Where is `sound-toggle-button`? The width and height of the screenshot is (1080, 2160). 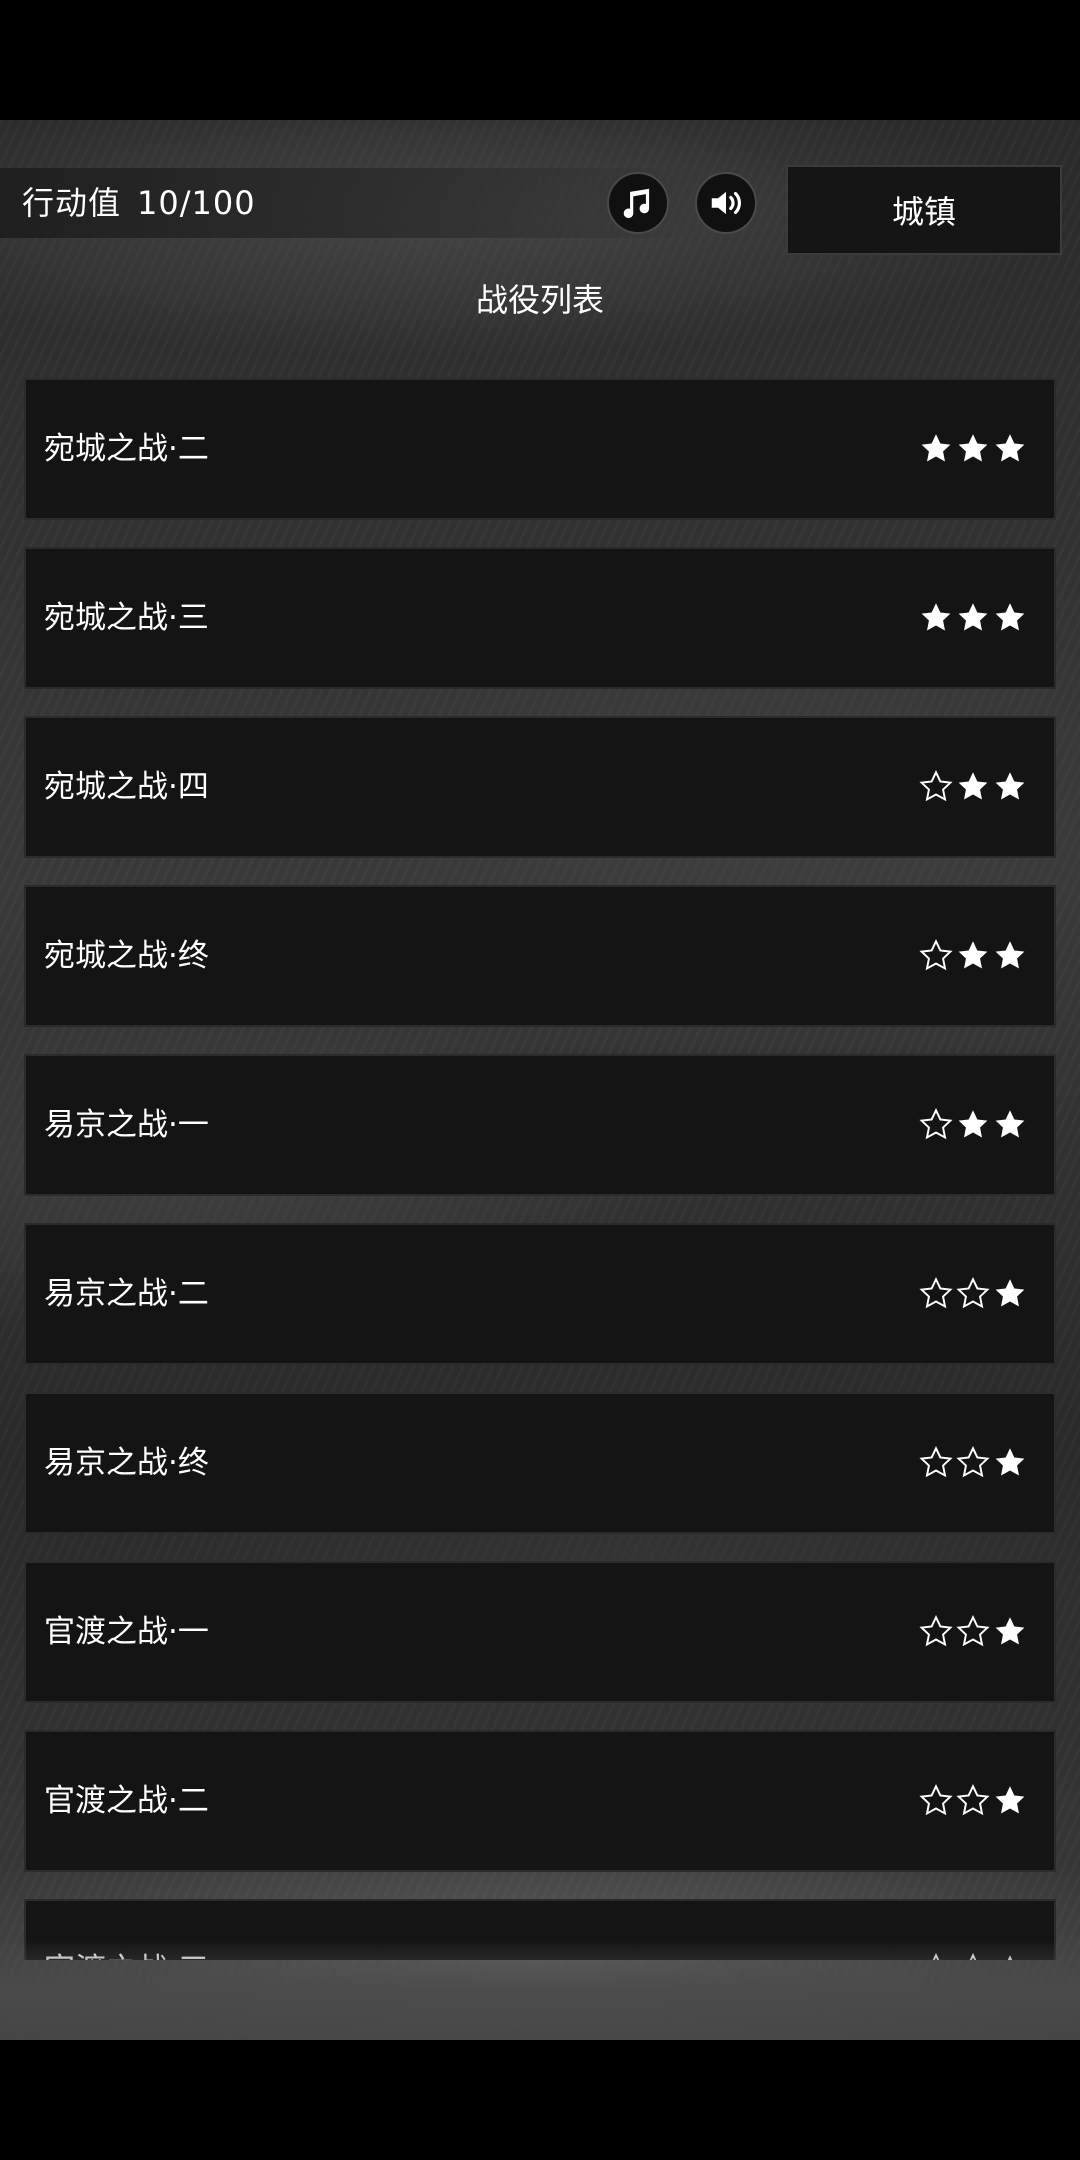 sound-toggle-button is located at coordinates (726, 203).